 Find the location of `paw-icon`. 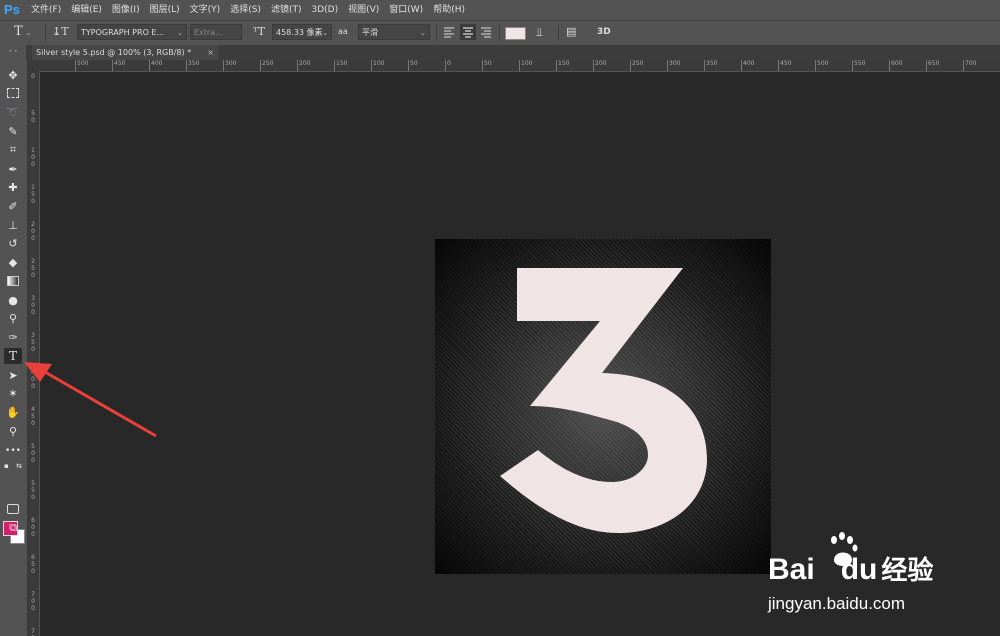

paw-icon is located at coordinates (844, 549).